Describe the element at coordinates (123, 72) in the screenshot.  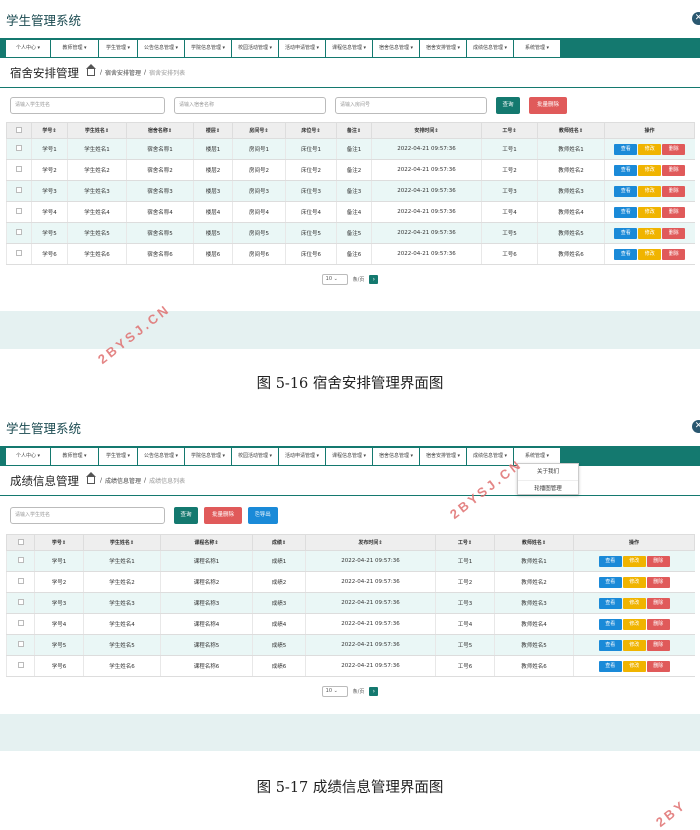
I see `breadcrumb-item: 宿舍安排管理` at that location.